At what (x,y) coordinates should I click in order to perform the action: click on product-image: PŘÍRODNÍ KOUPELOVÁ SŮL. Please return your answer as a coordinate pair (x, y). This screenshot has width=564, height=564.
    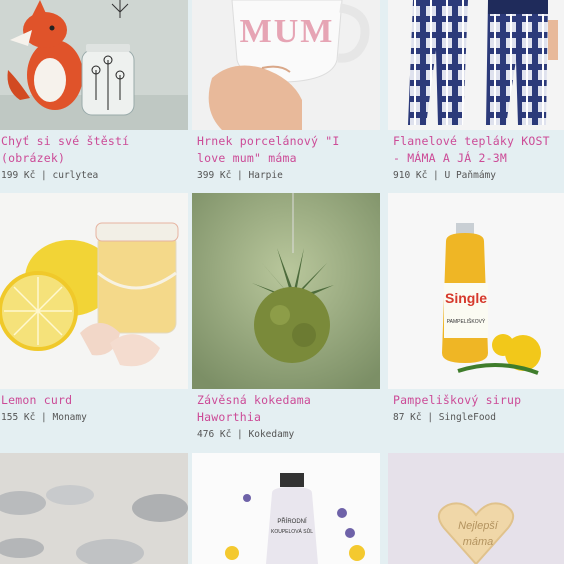
    Looking at the image, I should click on (286, 508).